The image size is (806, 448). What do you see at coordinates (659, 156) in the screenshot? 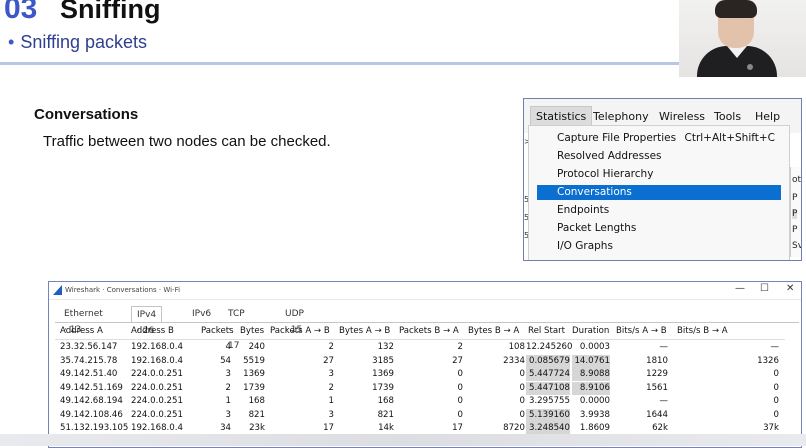
I see `menu-item-resolved-addresses: Resolved Addresses` at bounding box center [659, 156].